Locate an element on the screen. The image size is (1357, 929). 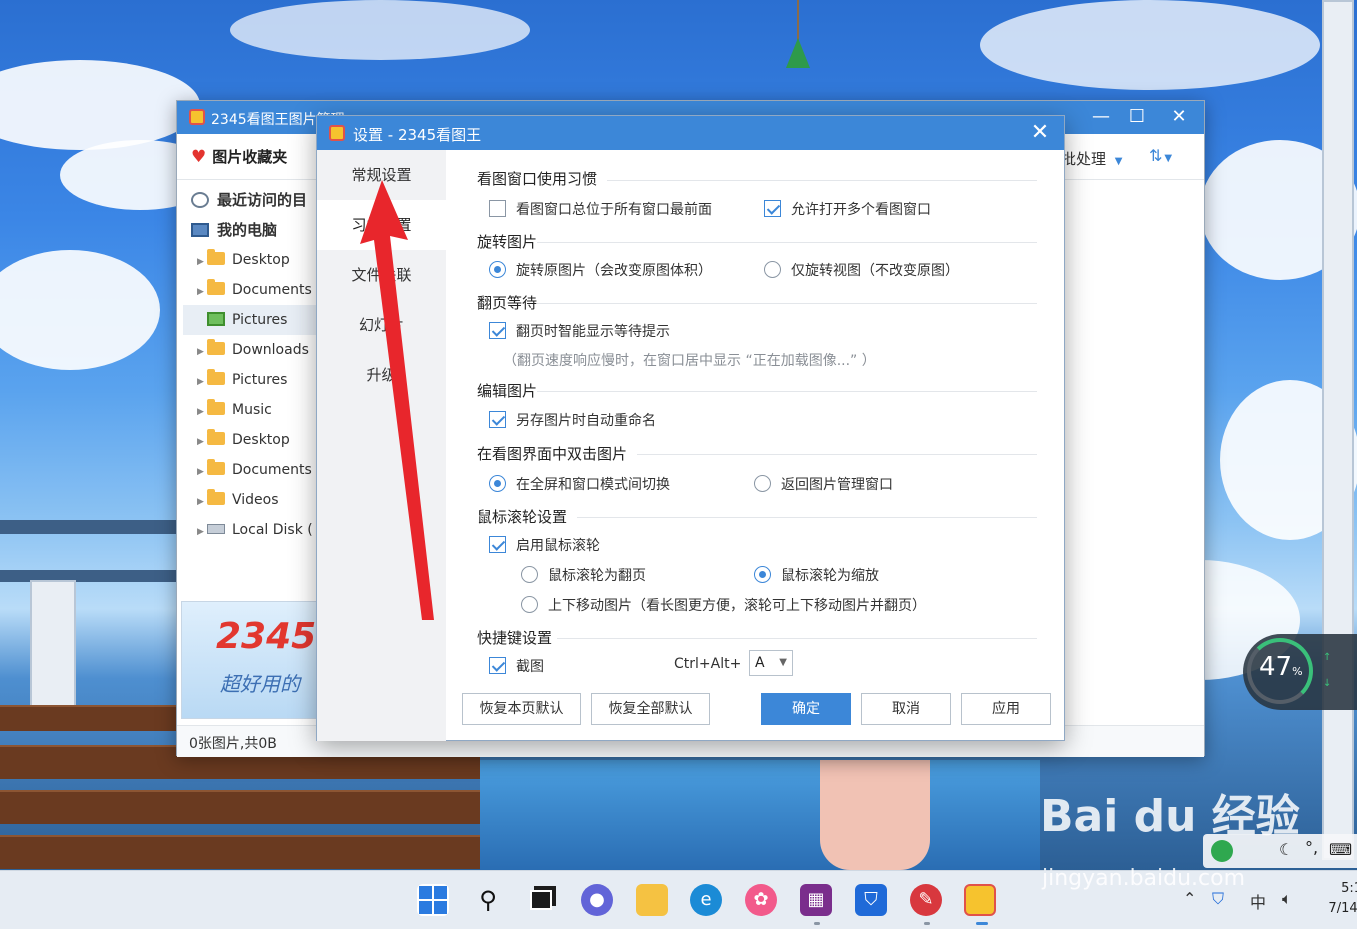
apply-button: 应用 is located at coordinates (1006, 709).